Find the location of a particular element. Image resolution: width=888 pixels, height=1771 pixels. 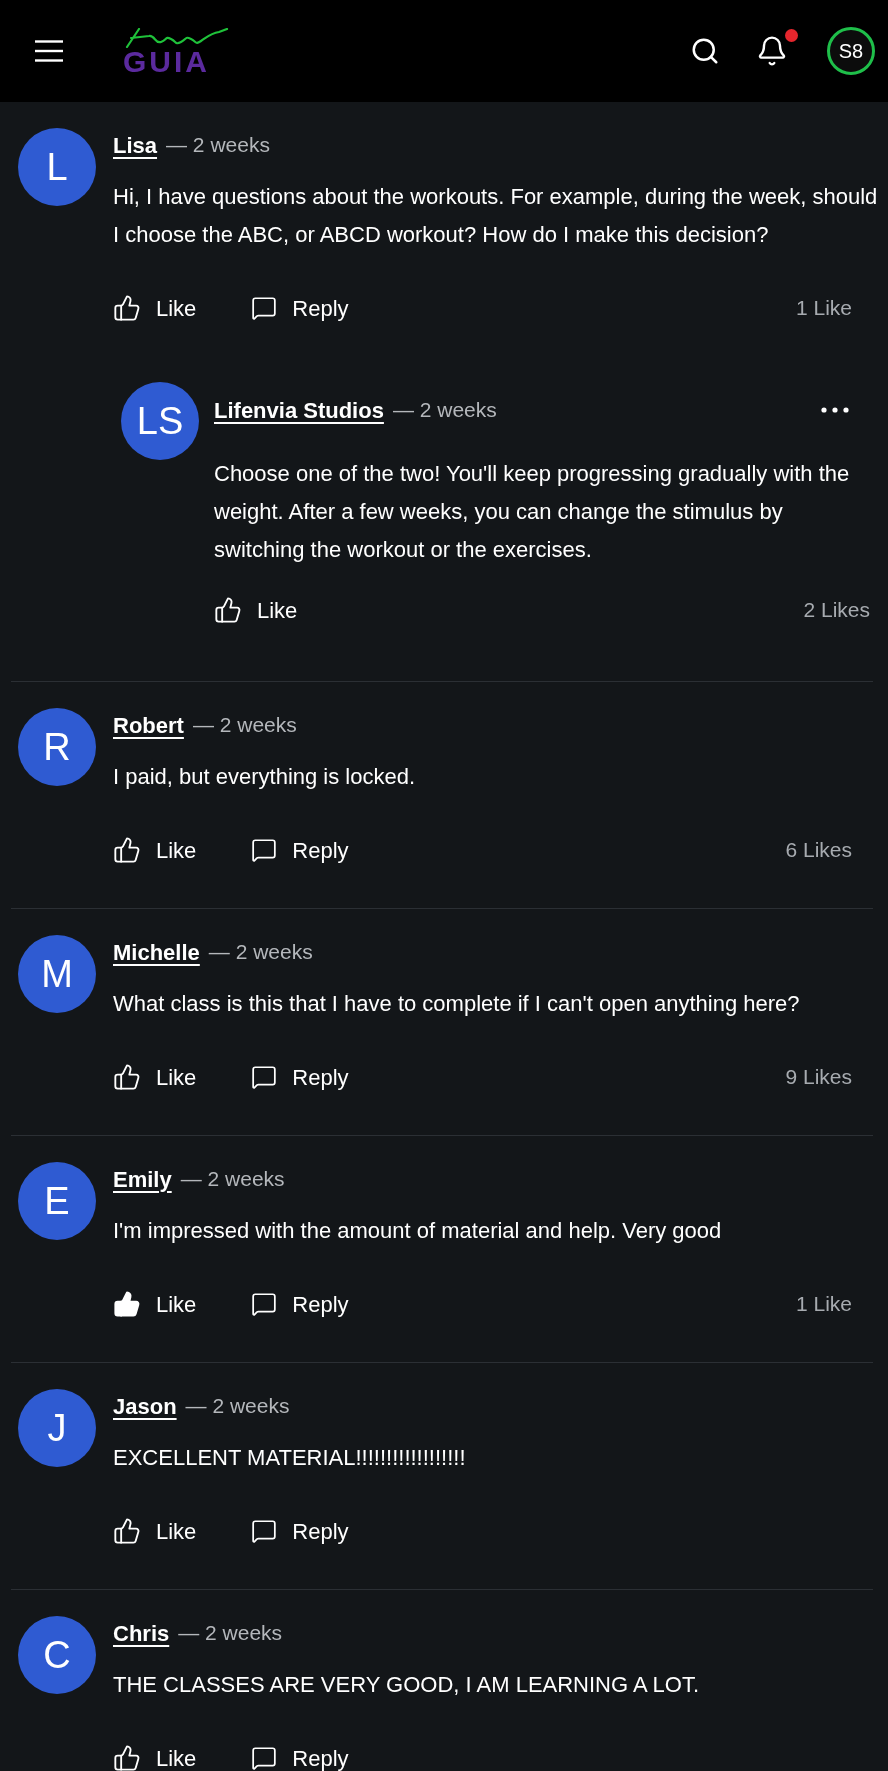

logo-scribble-icon is located at coordinates (176, 38).